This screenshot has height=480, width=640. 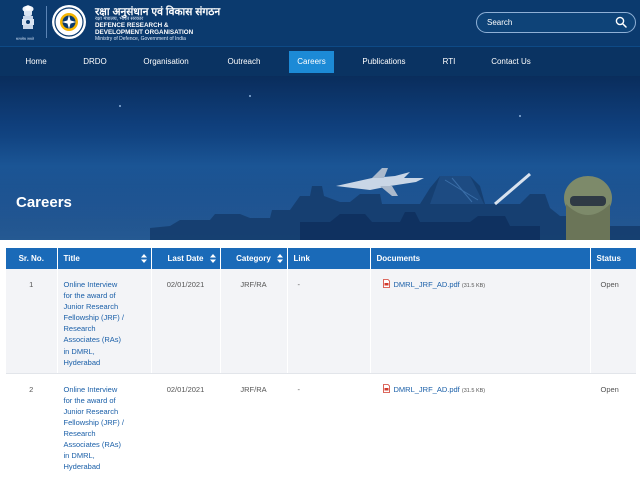 I want to click on nav-publications: Publications, so click(x=384, y=62).